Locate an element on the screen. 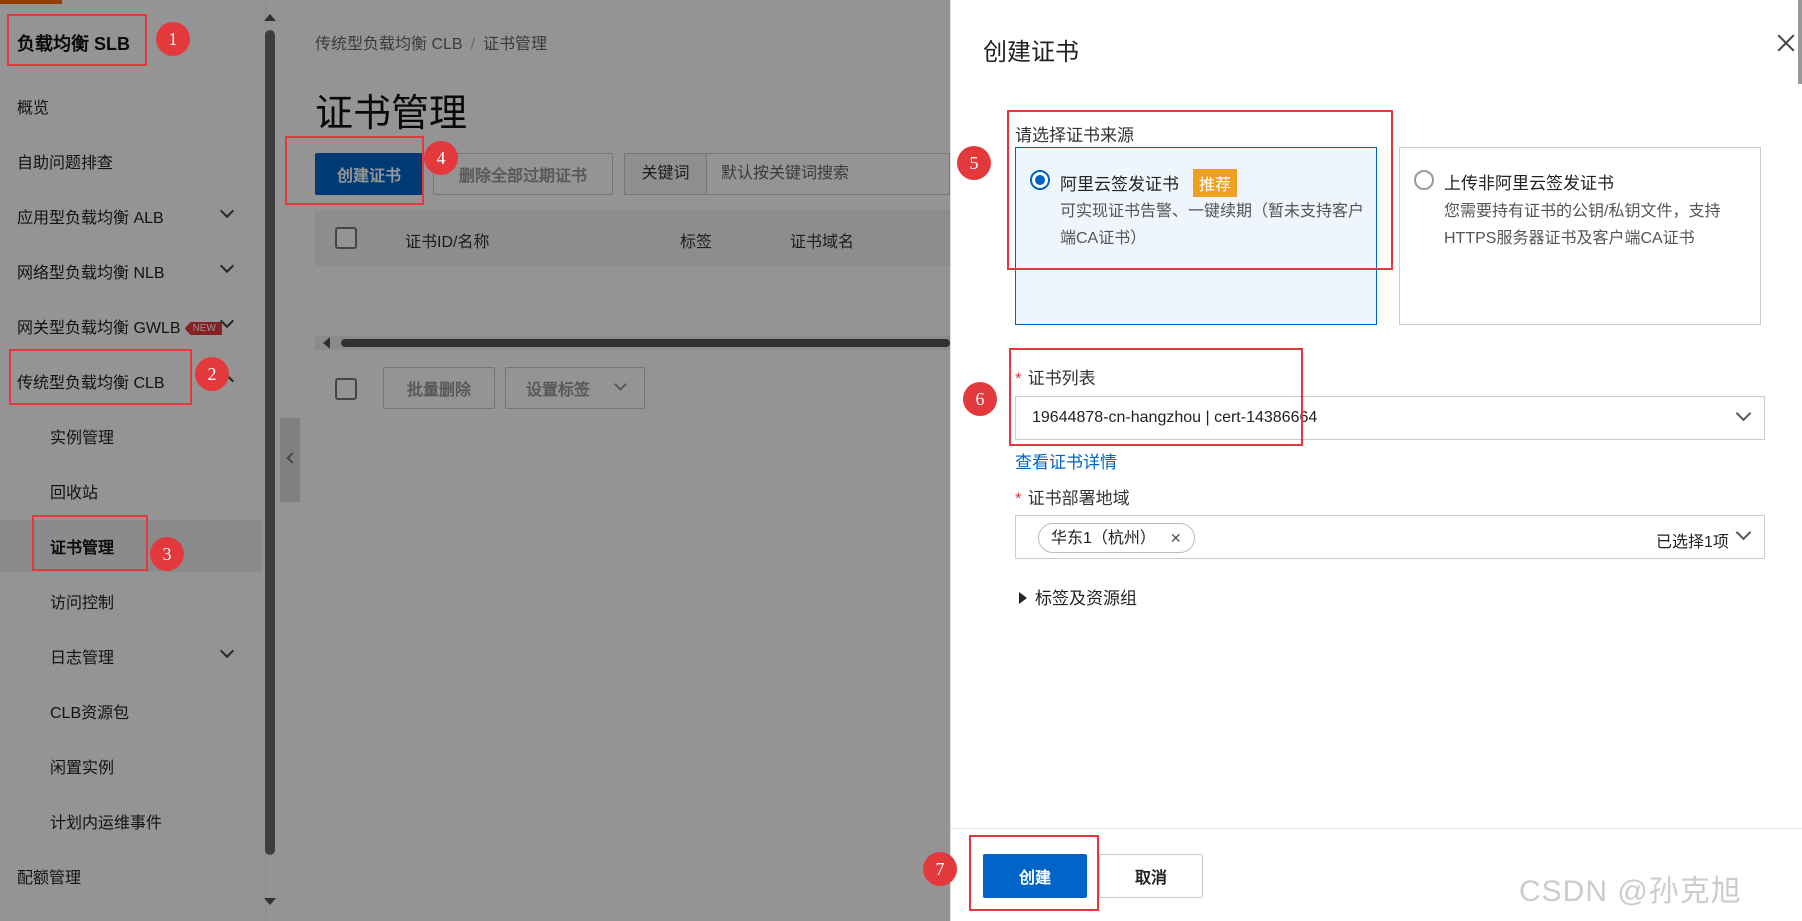  footer-divider is located at coordinates (1376, 828).